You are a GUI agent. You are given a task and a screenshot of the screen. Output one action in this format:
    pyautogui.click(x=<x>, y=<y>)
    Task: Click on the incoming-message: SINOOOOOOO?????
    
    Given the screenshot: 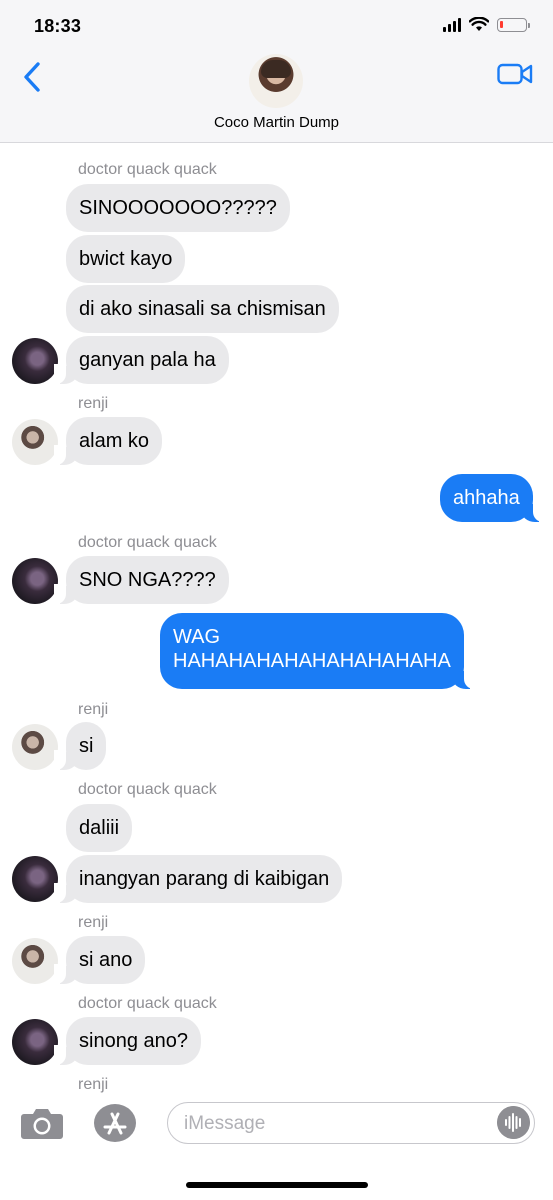 What is the action you would take?
    pyautogui.click(x=178, y=208)
    